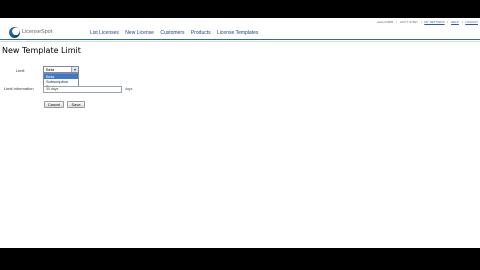  I want to click on page-title: New Template Limit, so click(41, 50).